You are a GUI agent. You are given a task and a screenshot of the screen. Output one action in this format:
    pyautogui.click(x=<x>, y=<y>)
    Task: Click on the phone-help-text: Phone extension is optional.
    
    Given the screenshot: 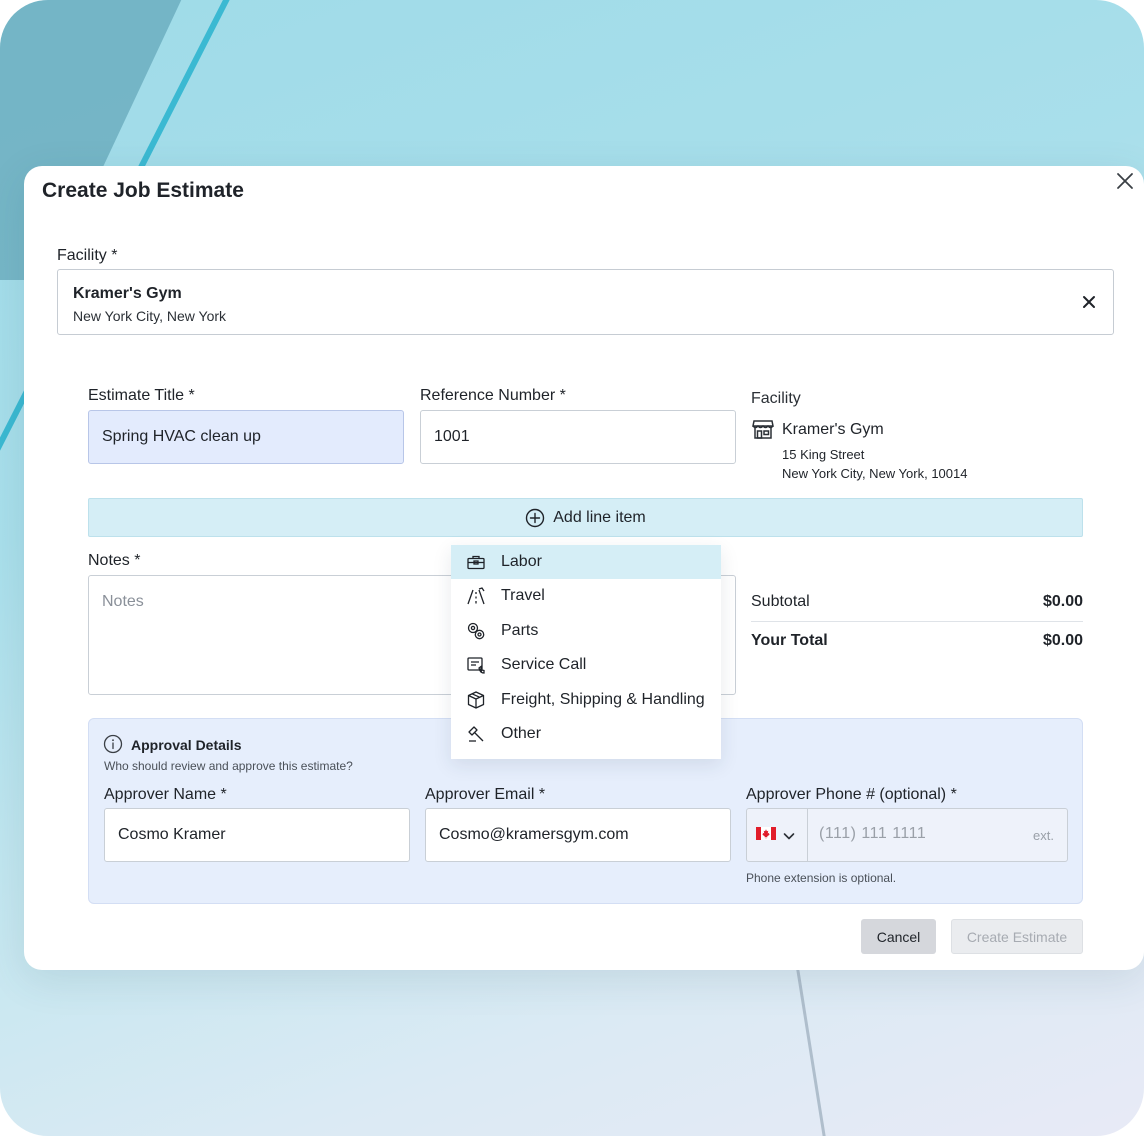 What is the action you would take?
    pyautogui.click(x=821, y=878)
    